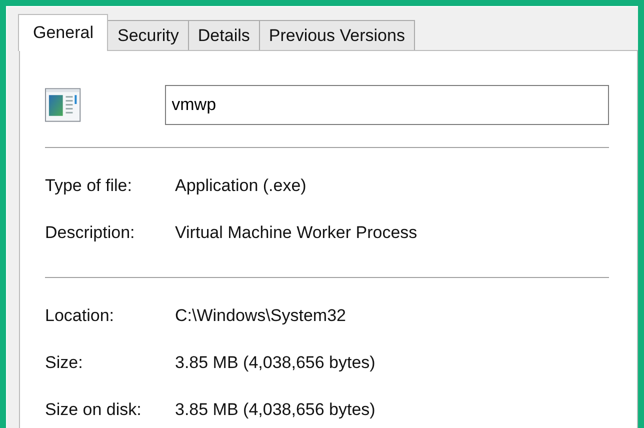 Image resolution: width=644 pixels, height=428 pixels. Describe the element at coordinates (64, 362) in the screenshot. I see `property-label: Size:` at that location.